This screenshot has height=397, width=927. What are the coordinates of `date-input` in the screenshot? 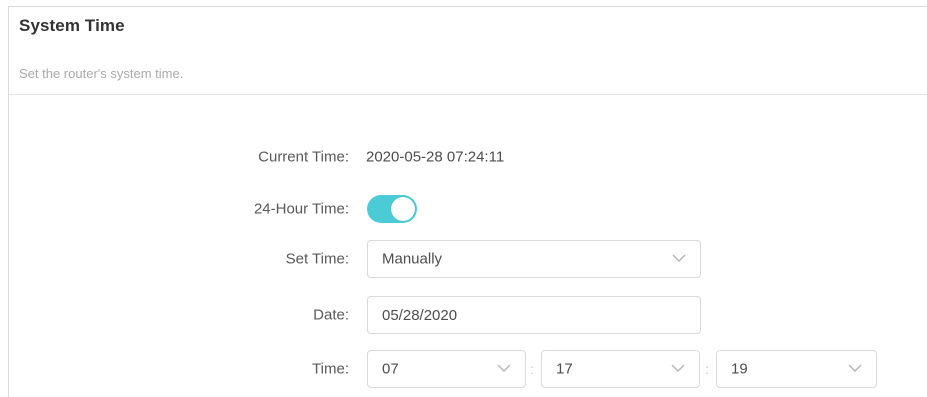 It's located at (534, 315).